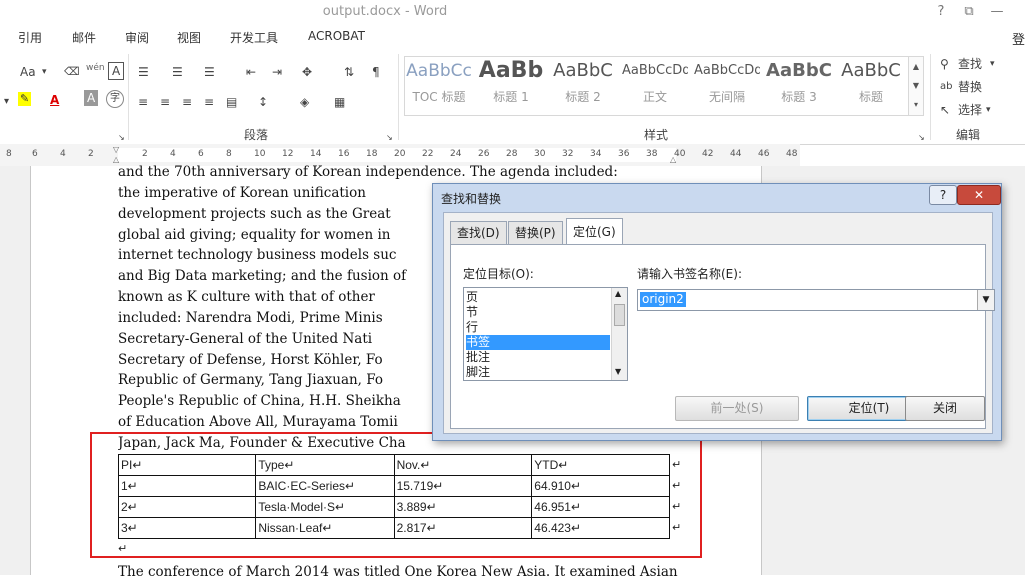  What do you see at coordinates (970, 64) in the screenshot?
I see `find-button: 查找` at bounding box center [970, 64].